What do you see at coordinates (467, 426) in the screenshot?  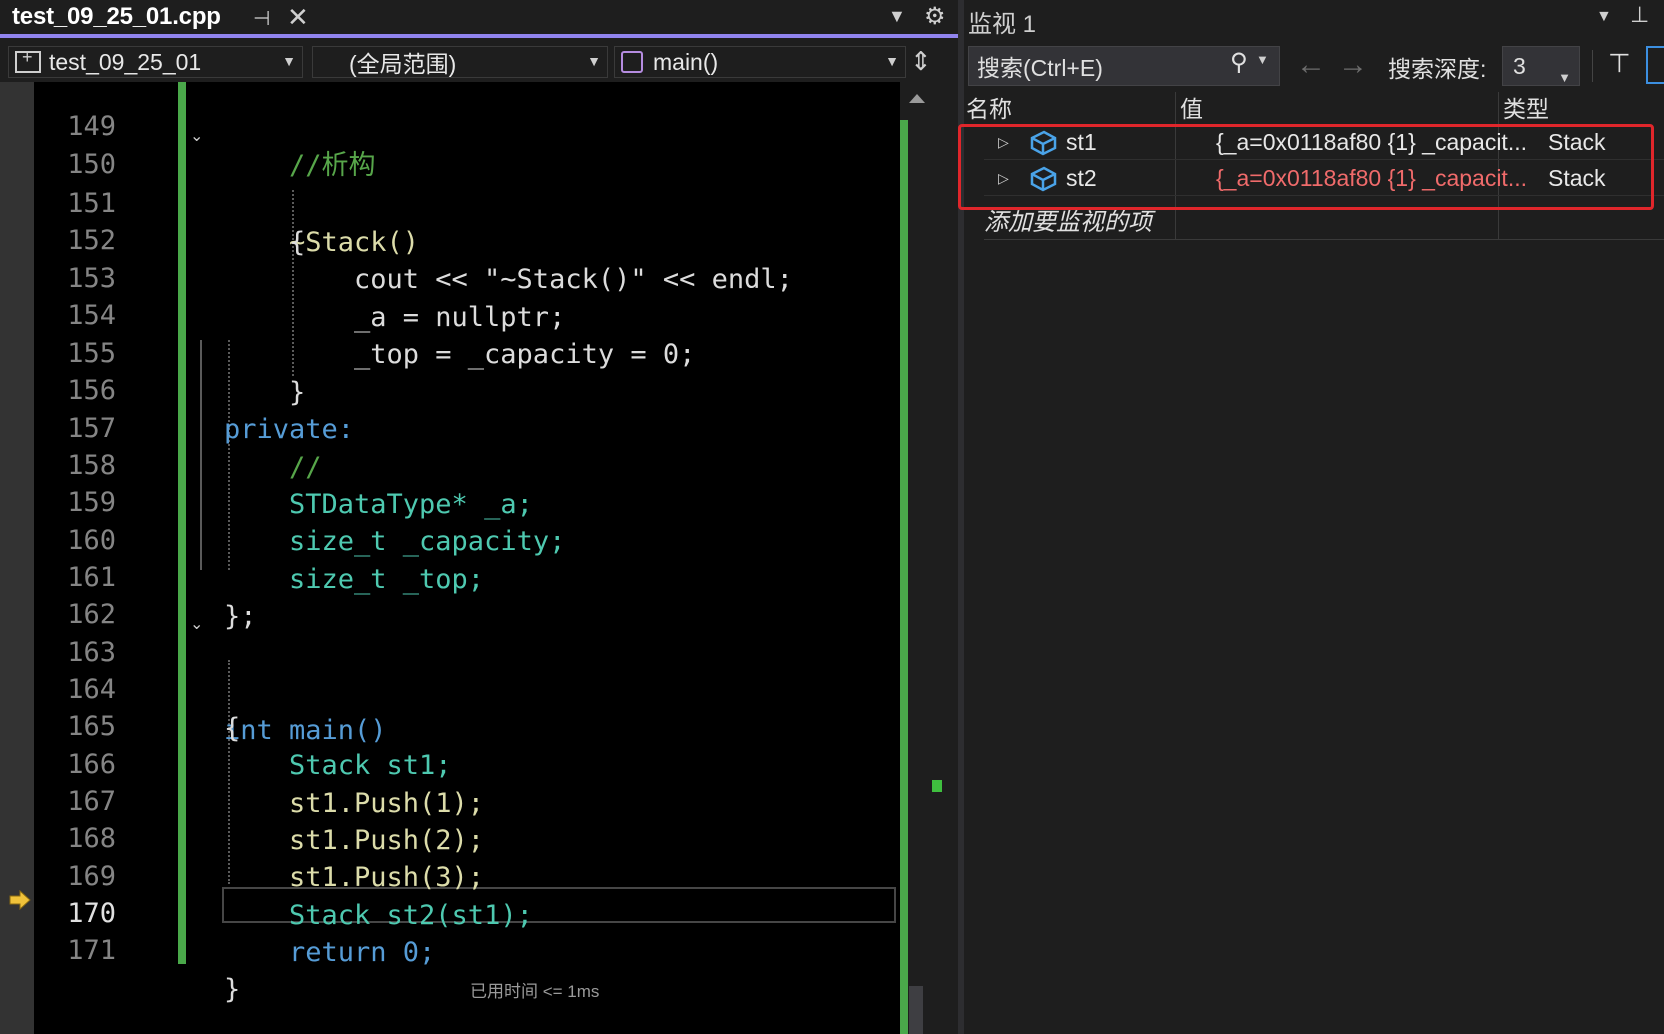 I see `code-line: 157 //` at bounding box center [467, 426].